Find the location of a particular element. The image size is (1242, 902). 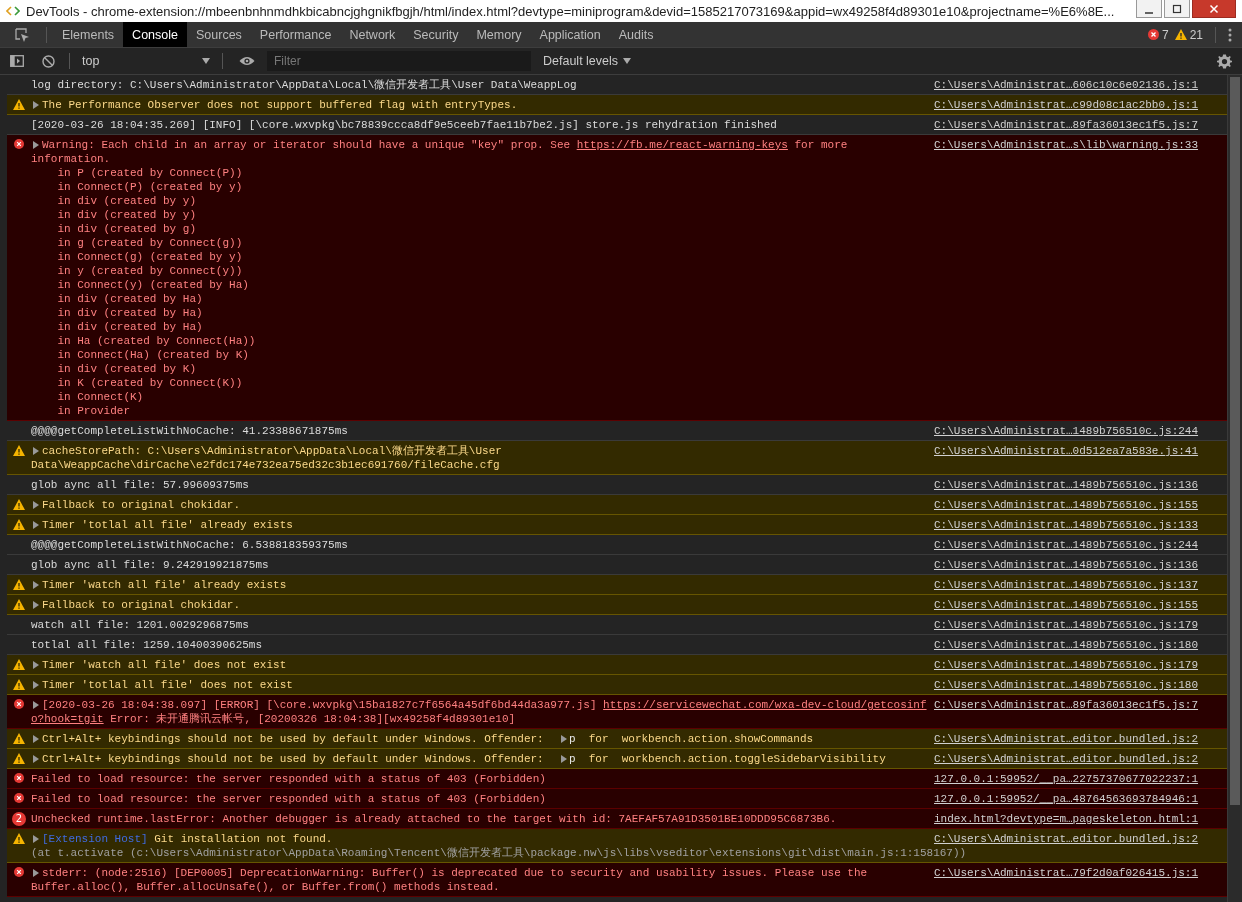

context-select: top is located at coordinates (146, 61).